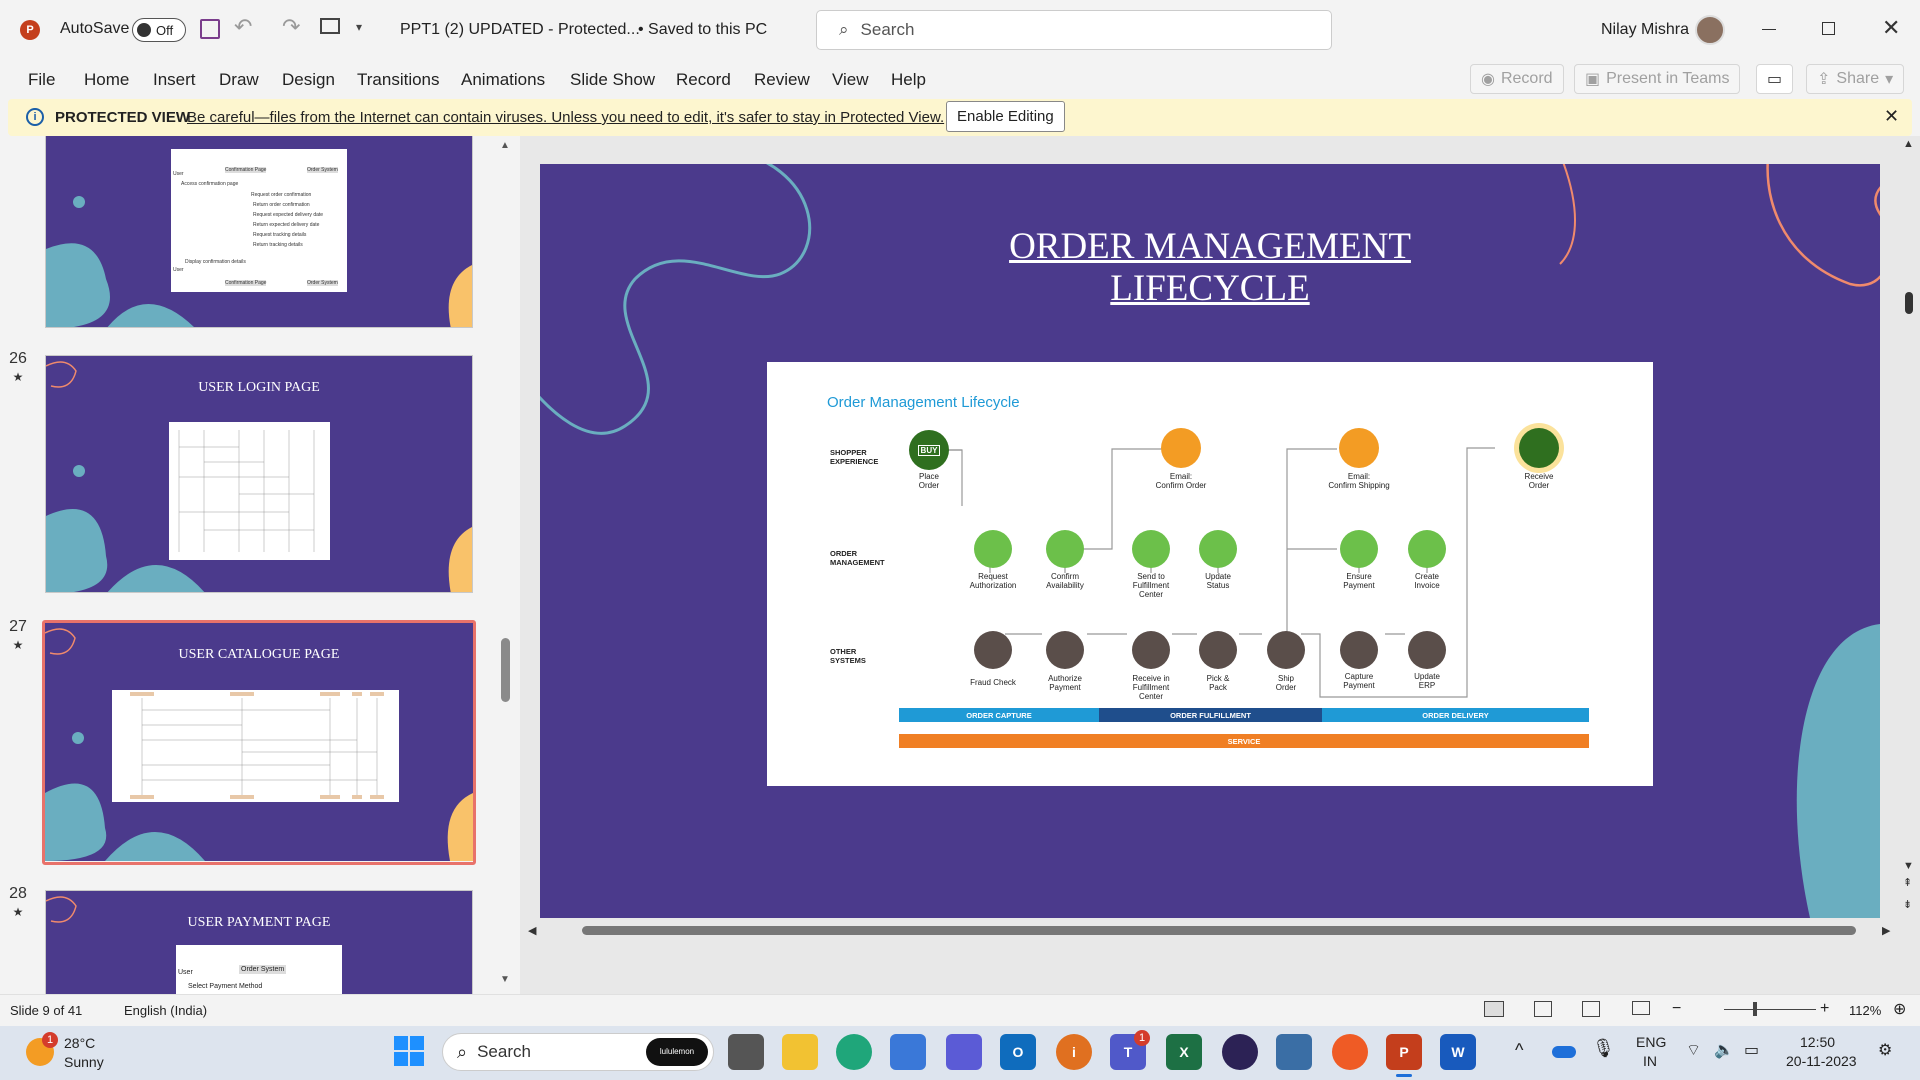 This screenshot has width=1920, height=1080. I want to click on share-button: ⇪ Share ▾, so click(1855, 79).